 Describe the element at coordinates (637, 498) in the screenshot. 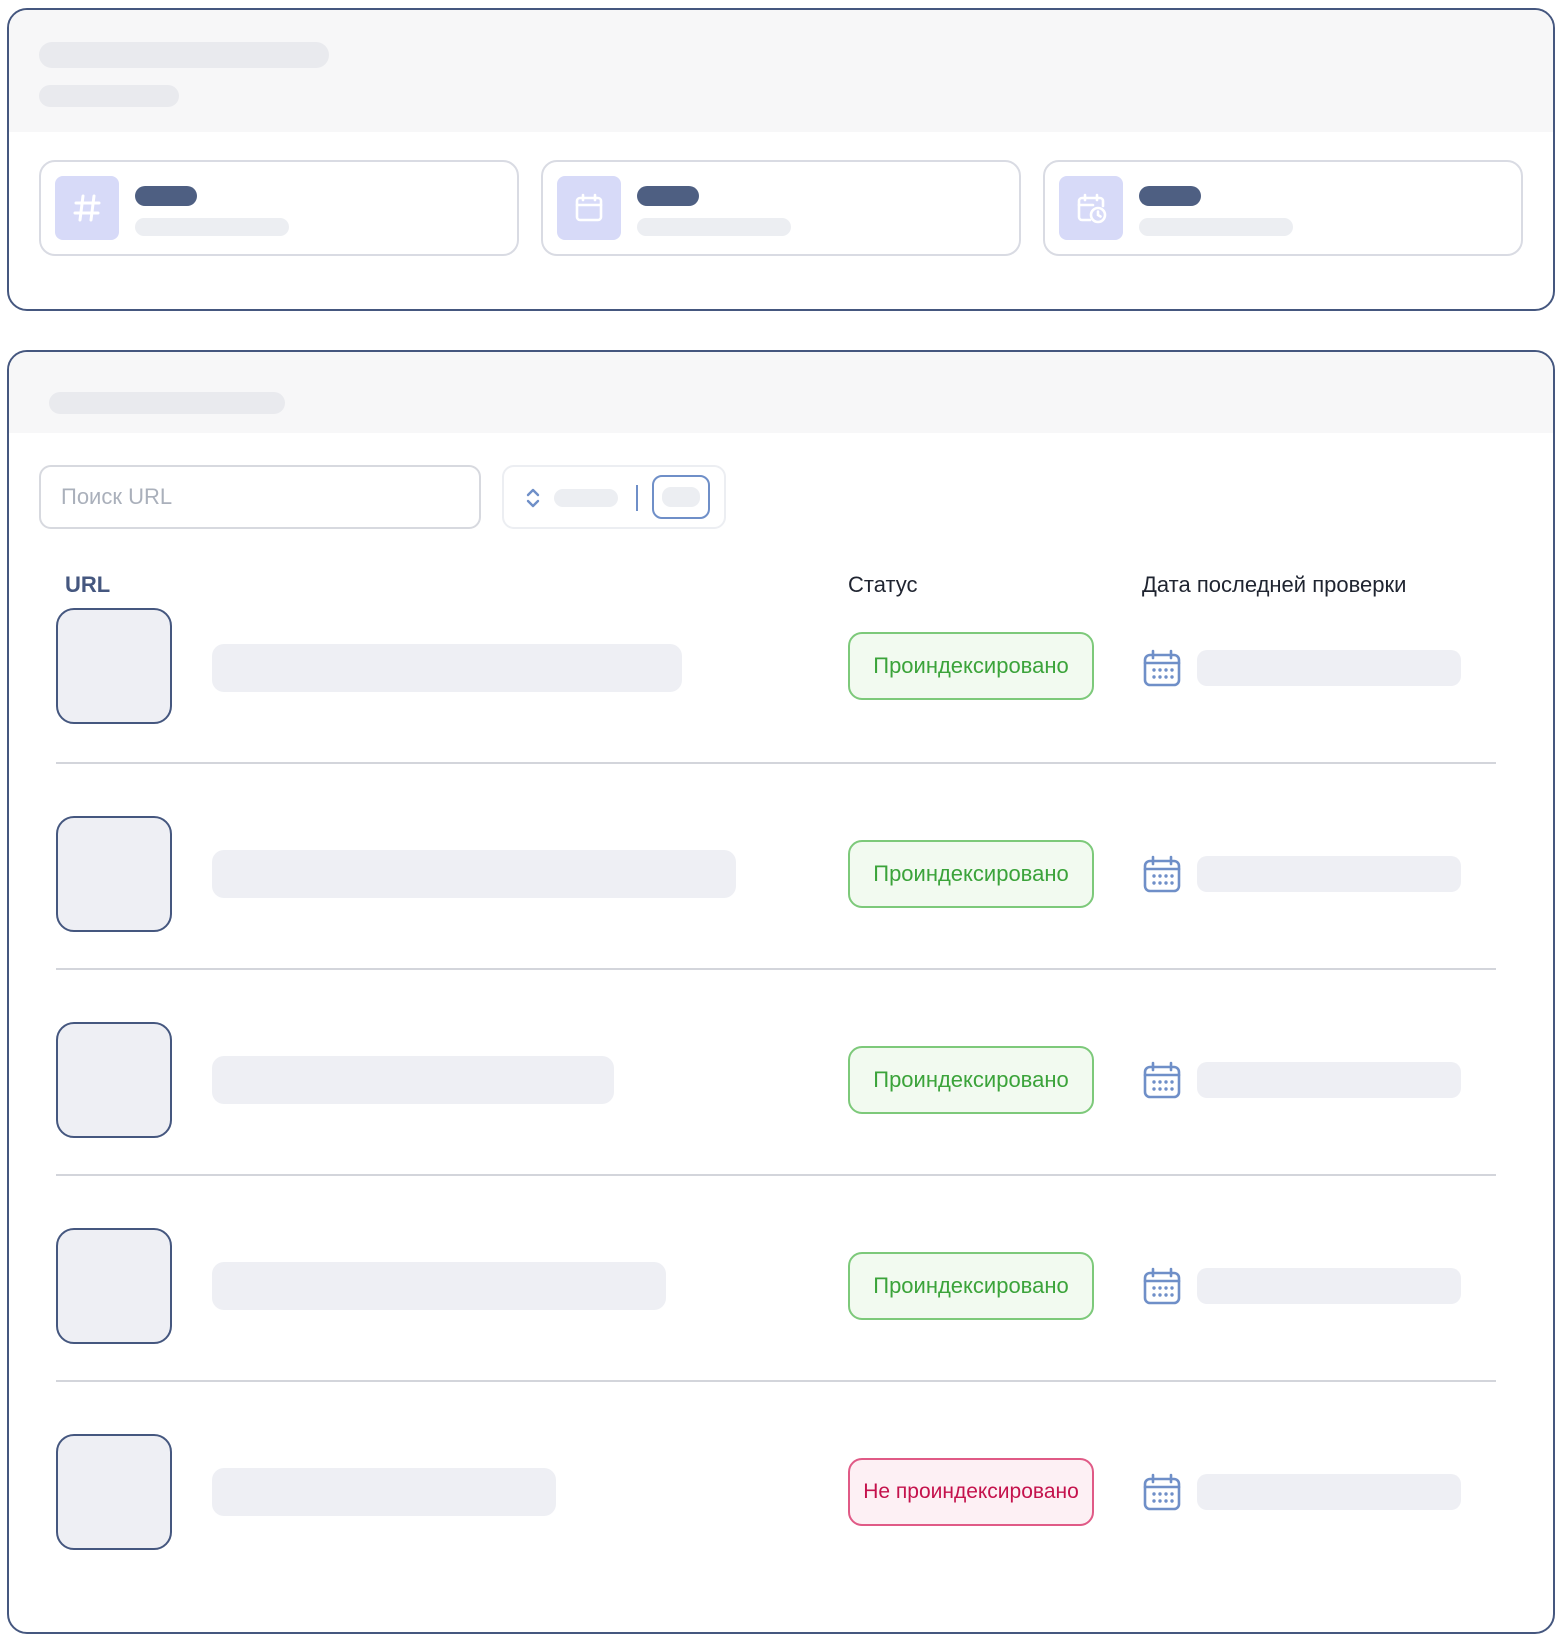

I see `sort-divider` at that location.